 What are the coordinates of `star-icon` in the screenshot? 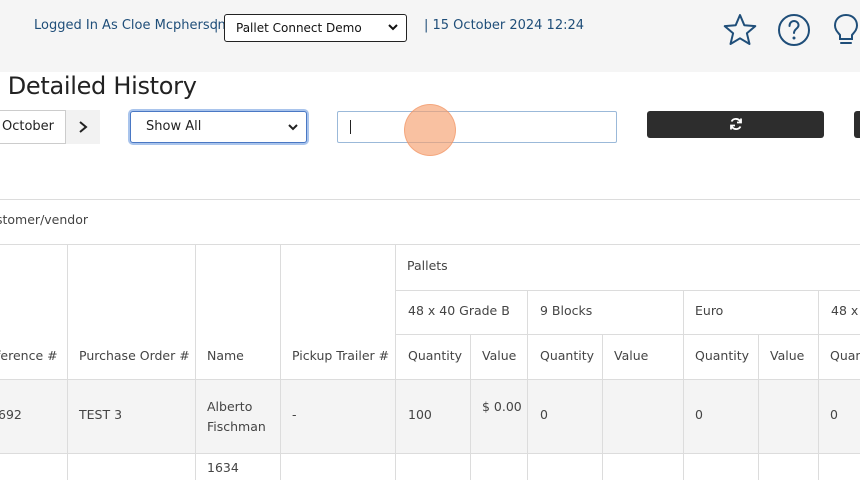 It's located at (740, 29).